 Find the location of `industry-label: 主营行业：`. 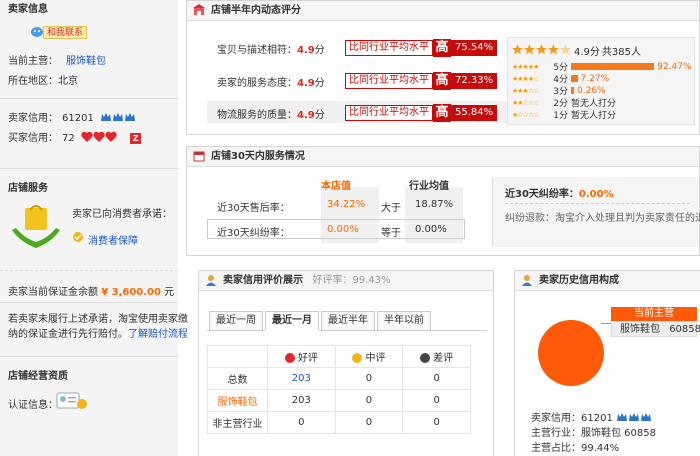

industry-label: 主营行业： is located at coordinates (556, 433).